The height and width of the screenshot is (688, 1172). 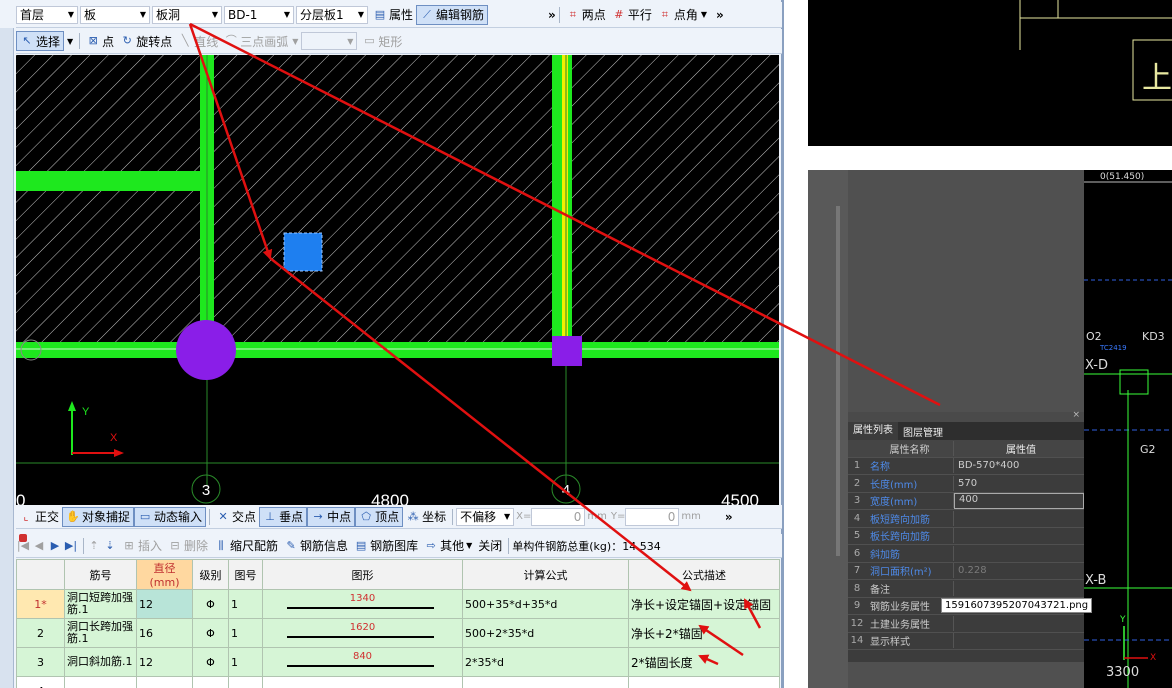 I want to click on table-row: 4, so click(x=398, y=682).